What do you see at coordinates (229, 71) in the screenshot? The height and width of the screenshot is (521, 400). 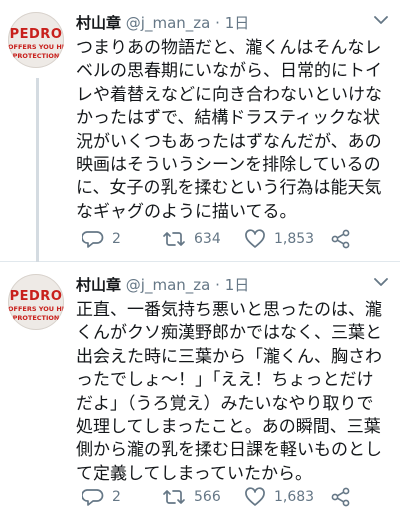 I see `tweet-text-line: ベルの思春期にいながら、日常的にトイ` at bounding box center [229, 71].